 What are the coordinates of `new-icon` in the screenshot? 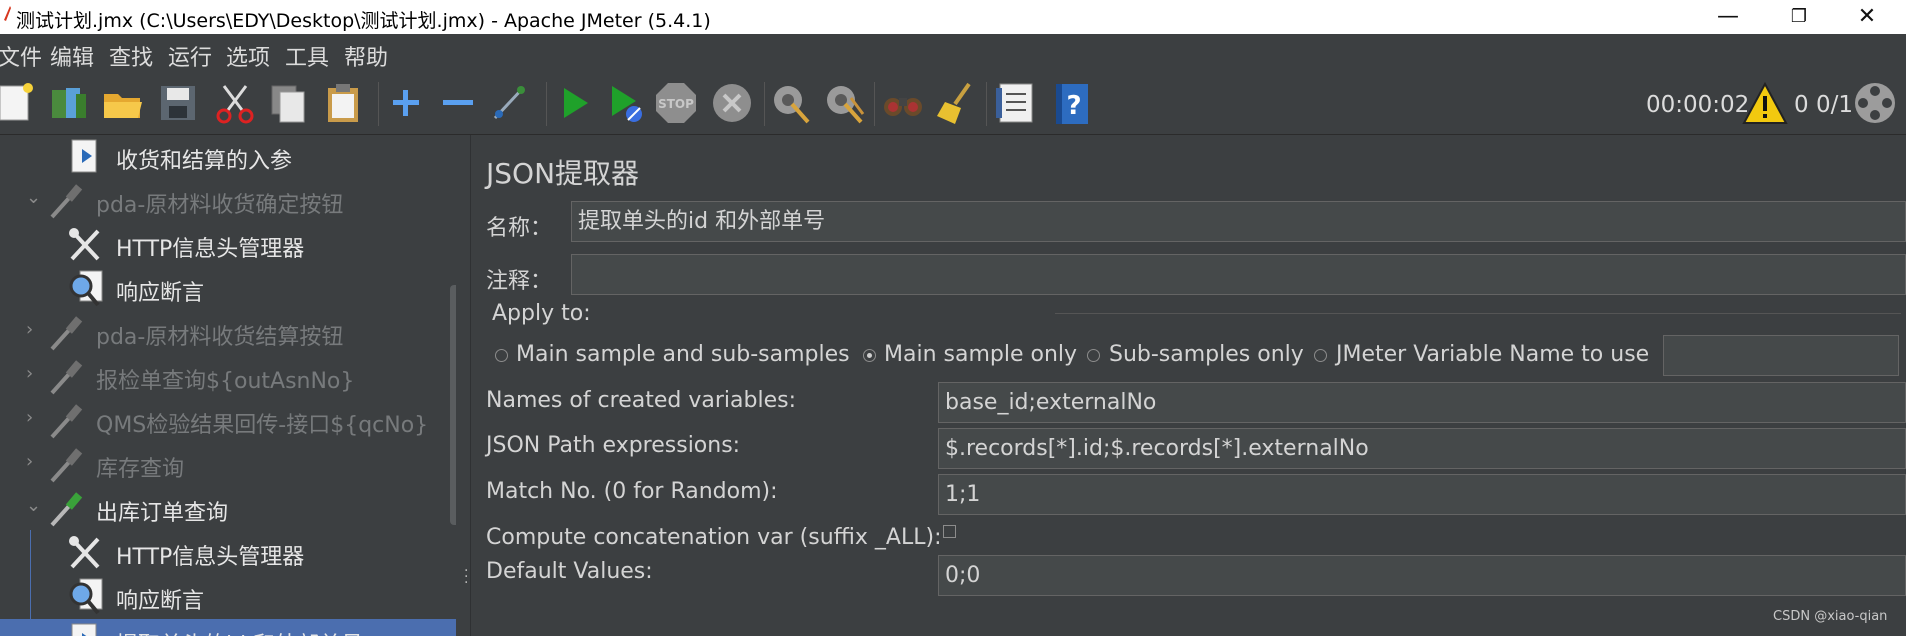 It's located at (20, 103).